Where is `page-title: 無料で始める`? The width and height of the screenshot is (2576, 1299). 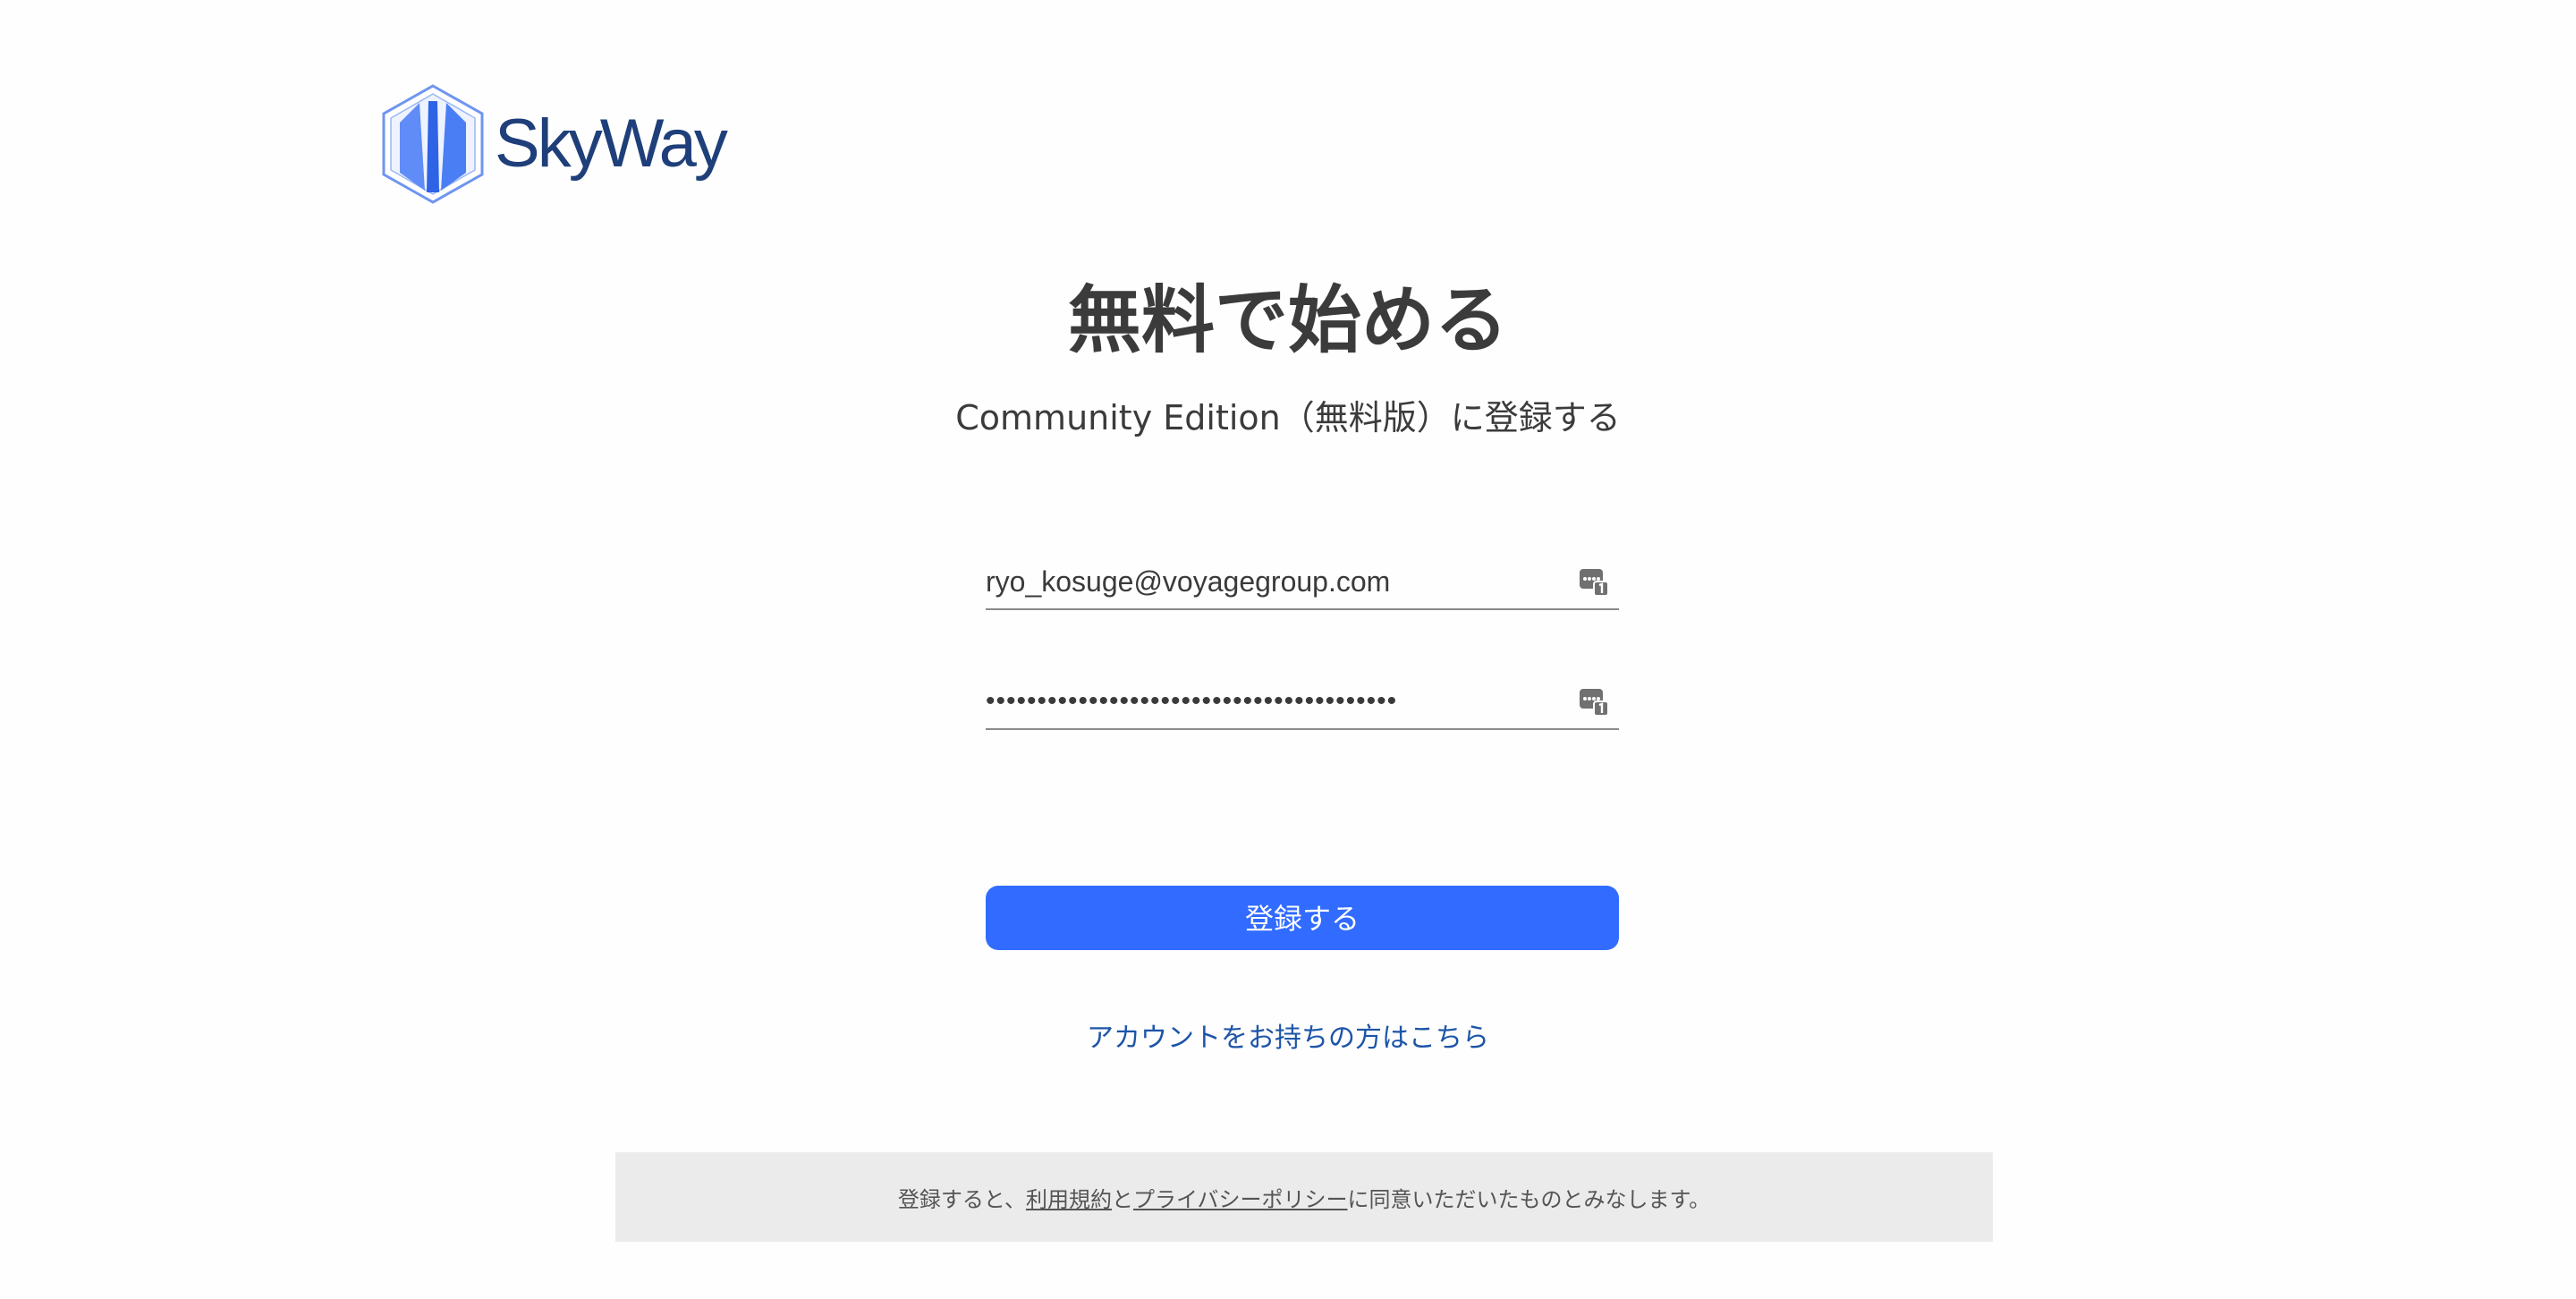
page-title: 無料で始める is located at coordinates (1287, 320).